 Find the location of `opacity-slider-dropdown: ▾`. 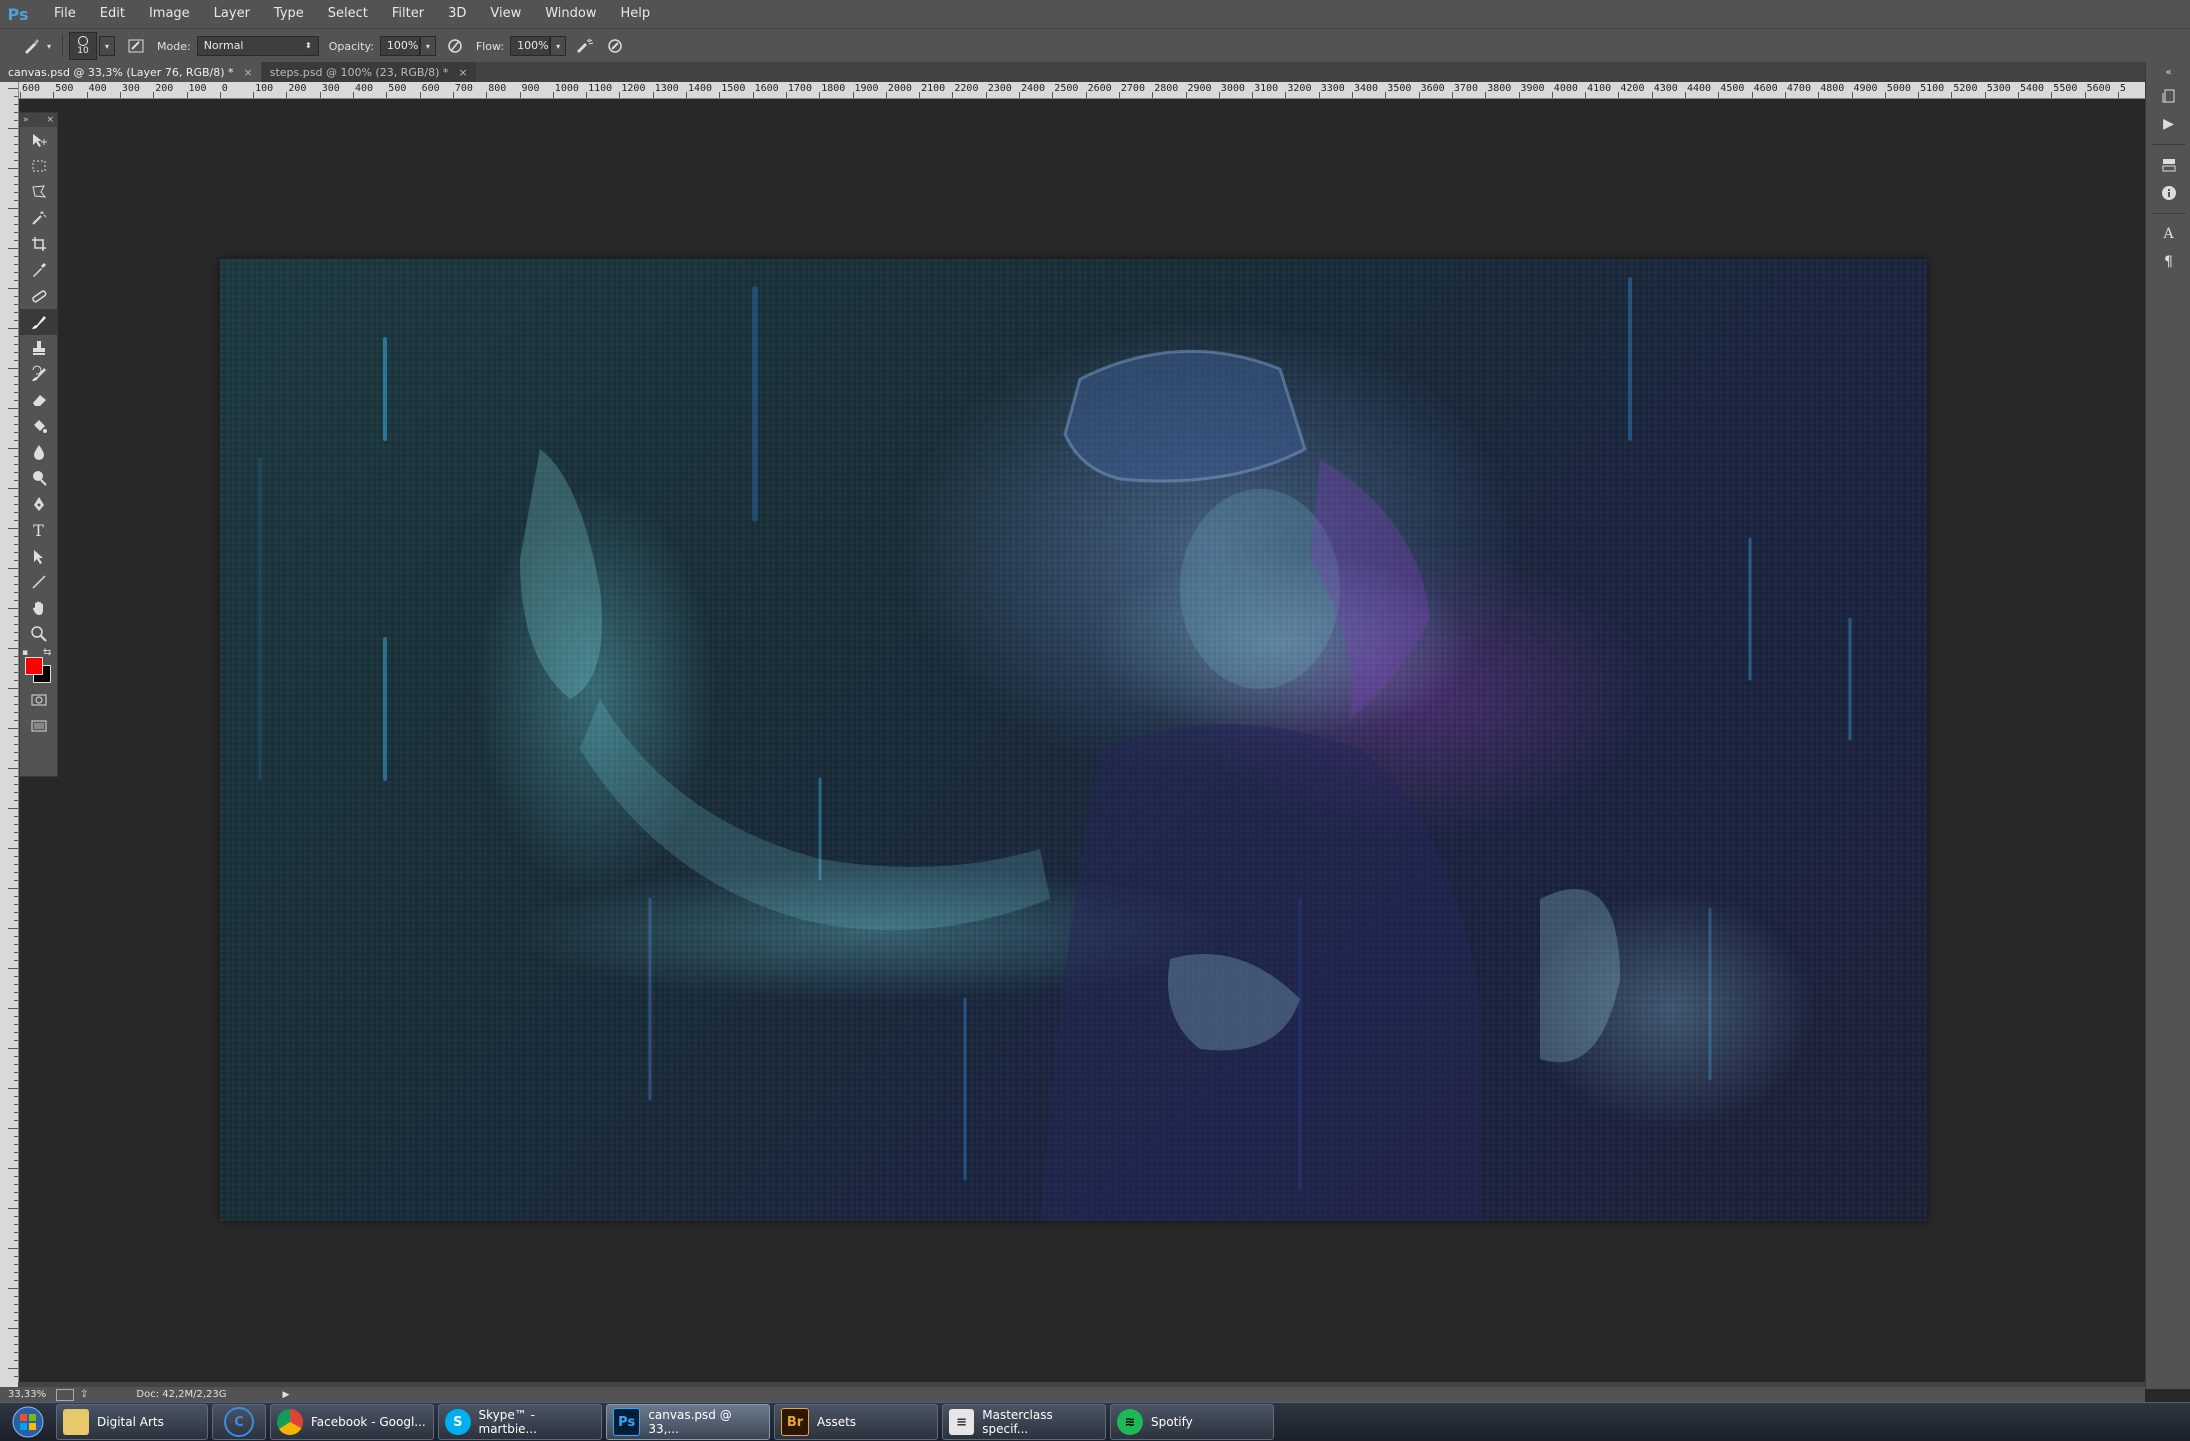

opacity-slider-dropdown: ▾ is located at coordinates (427, 46).